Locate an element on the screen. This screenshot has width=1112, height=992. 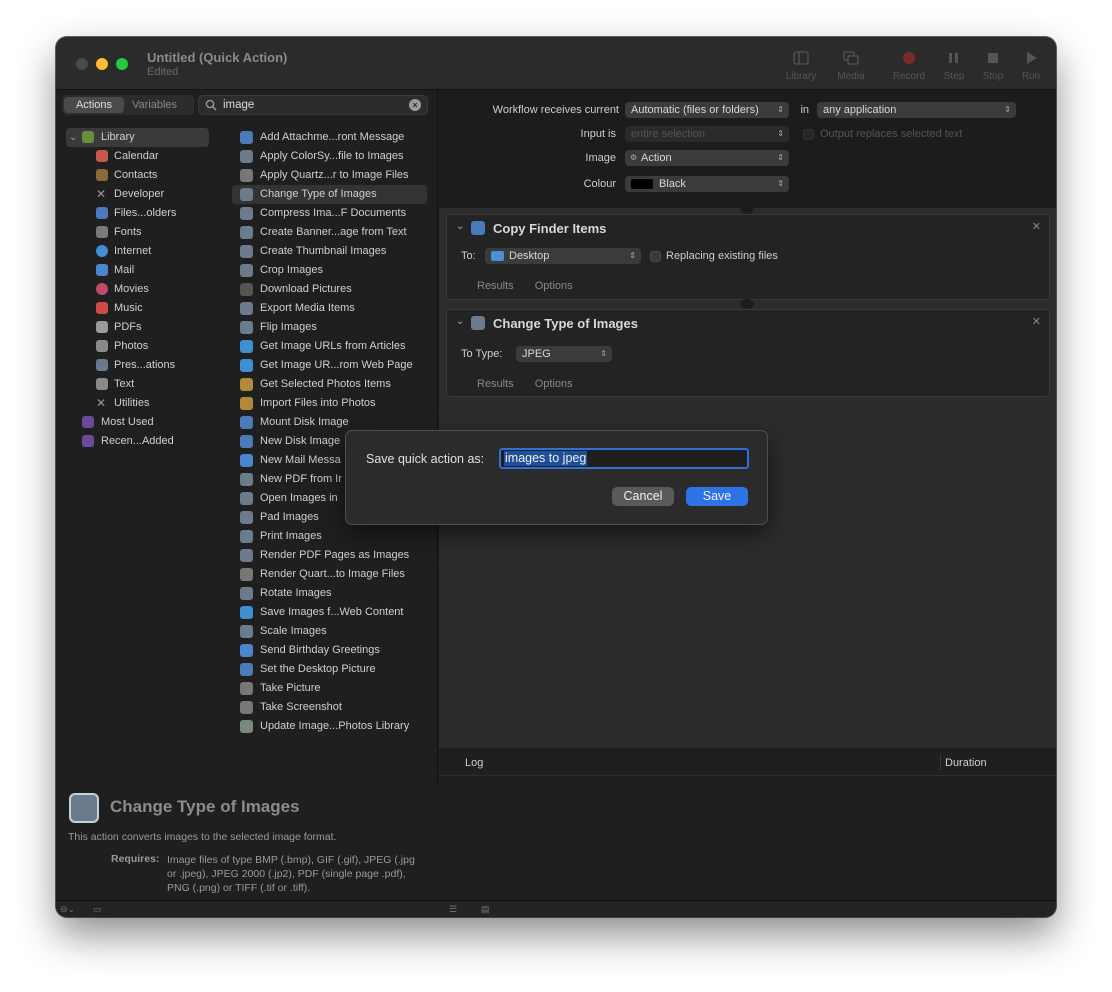
action-list-item-label: Add Attachme...ront Message is located at coordinates (332, 137).